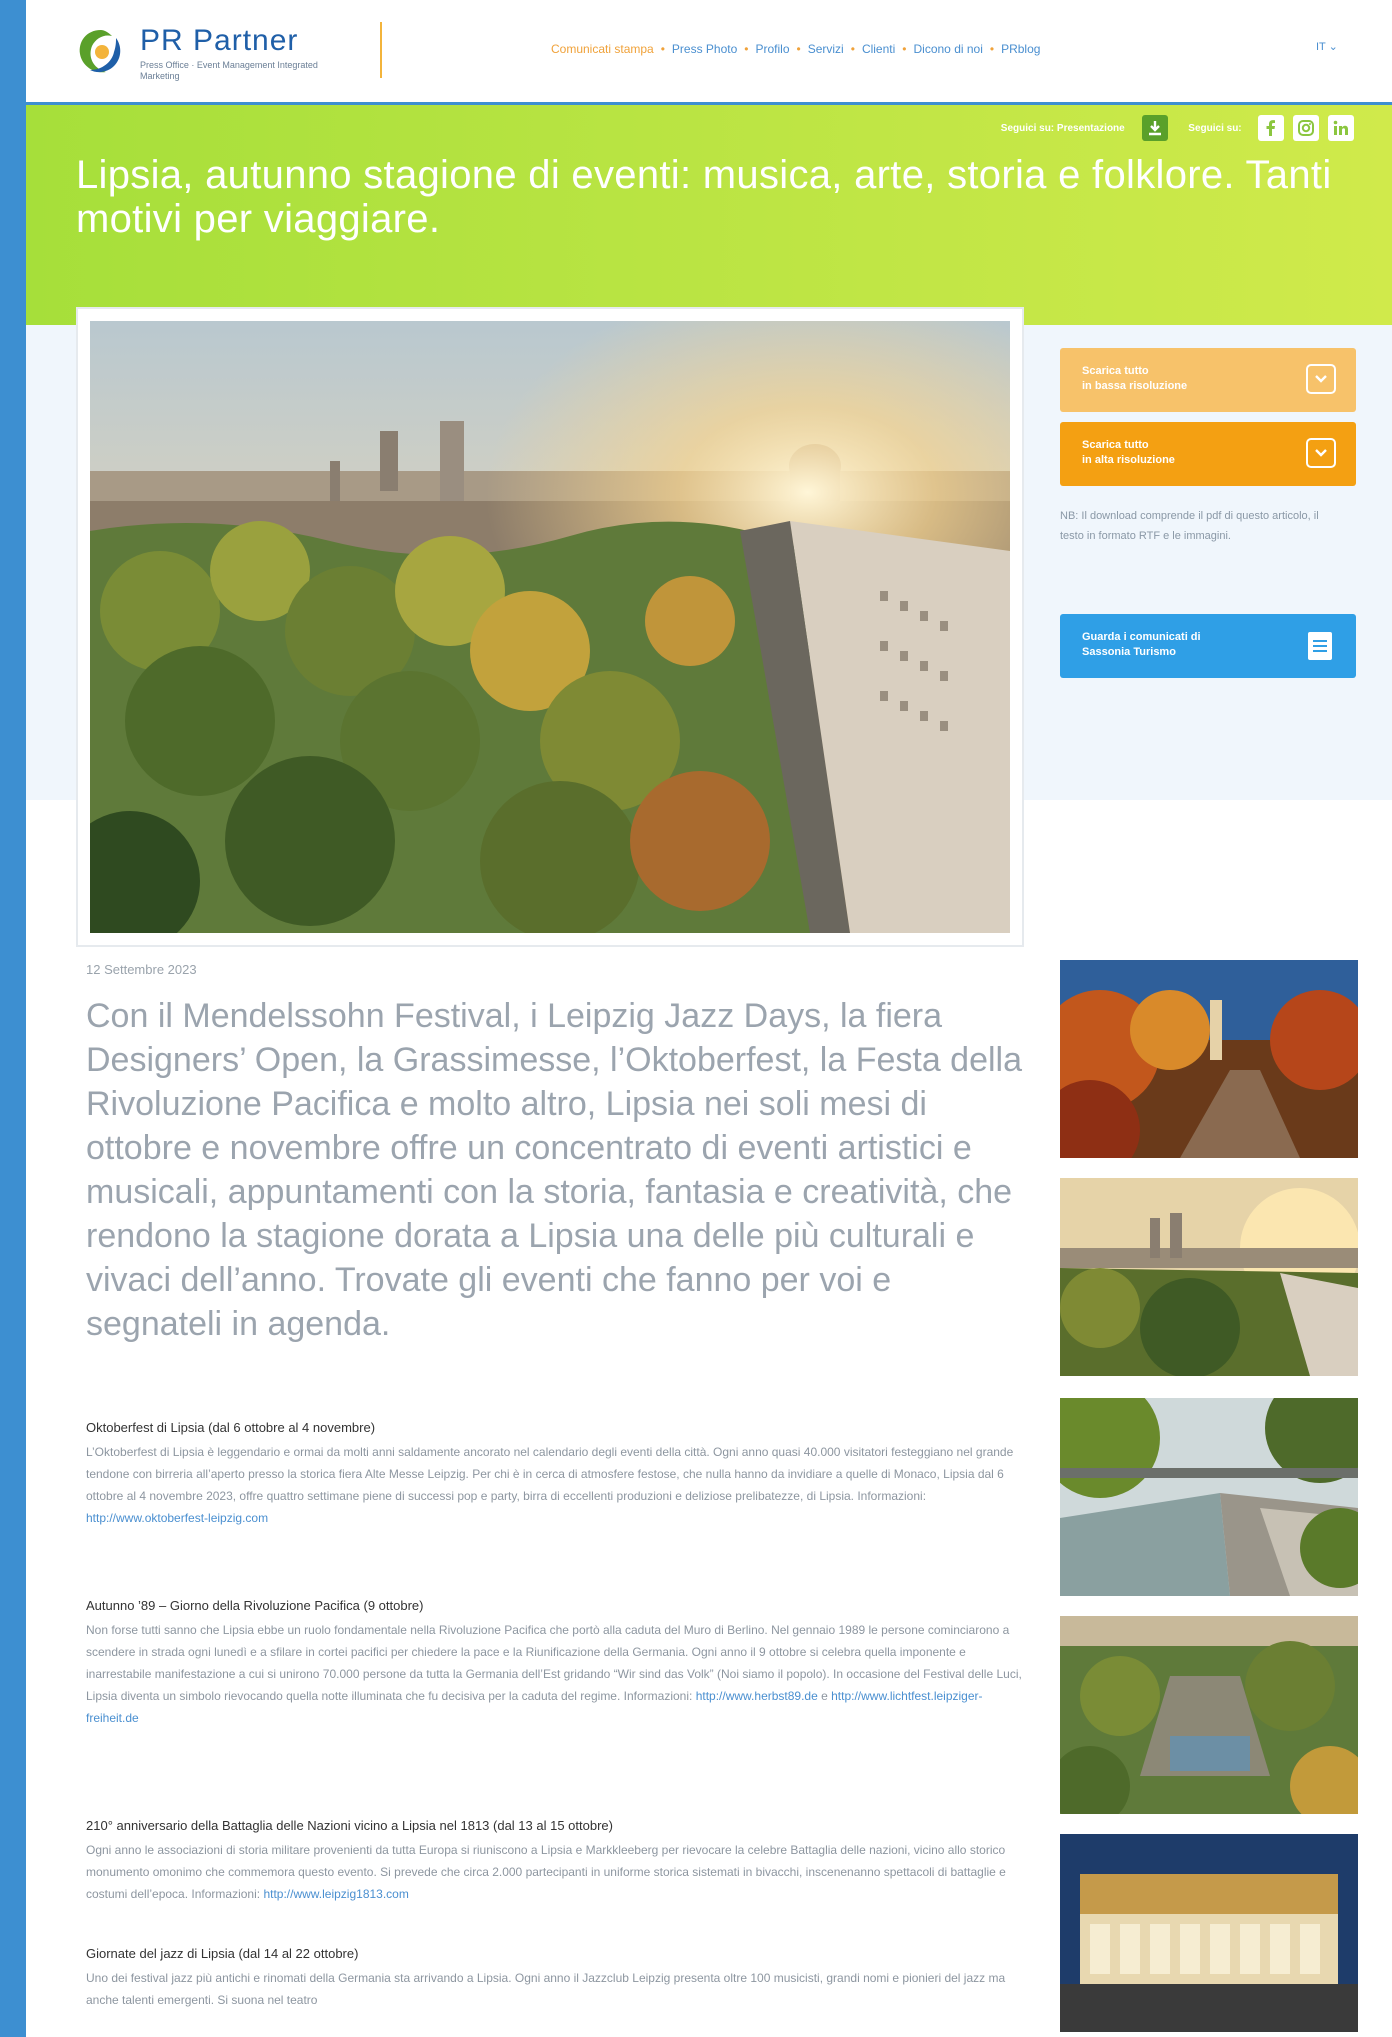 This screenshot has height=2037, width=1392. Describe the element at coordinates (177, 1518) in the screenshot. I see `section-link: http://www.oktoberfest-leipzig.com` at that location.